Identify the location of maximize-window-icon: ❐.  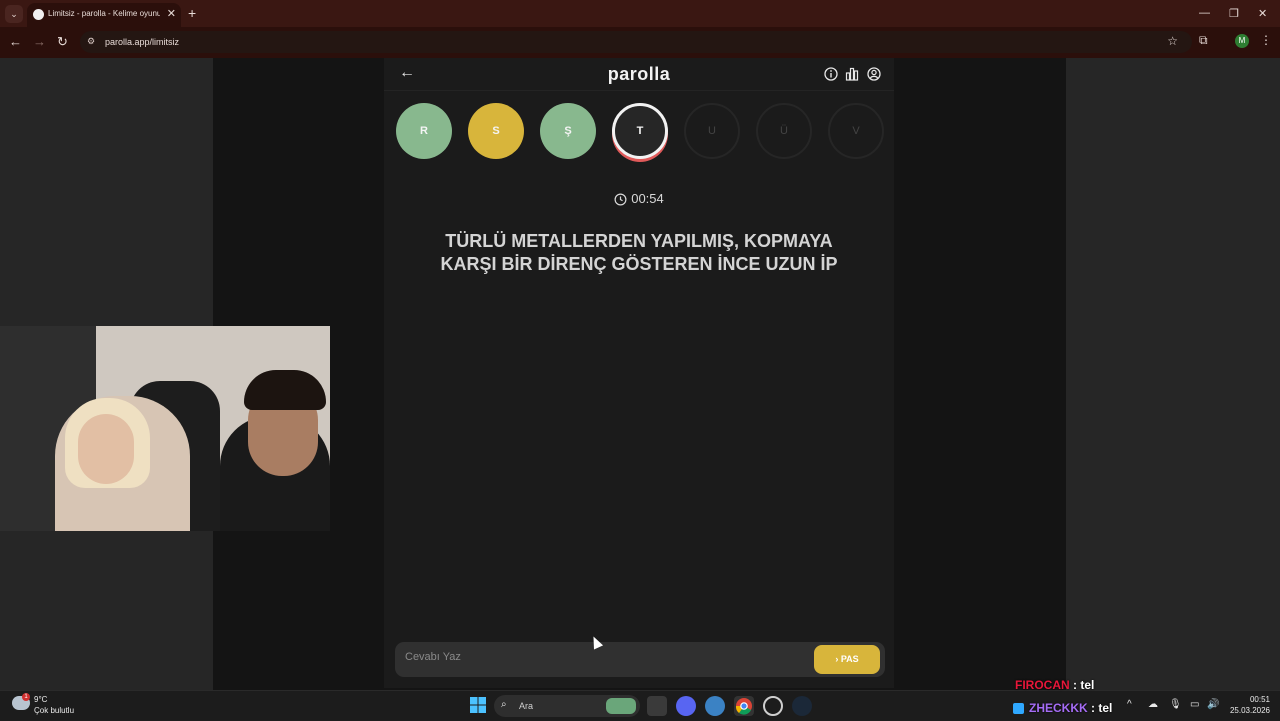
(1234, 13).